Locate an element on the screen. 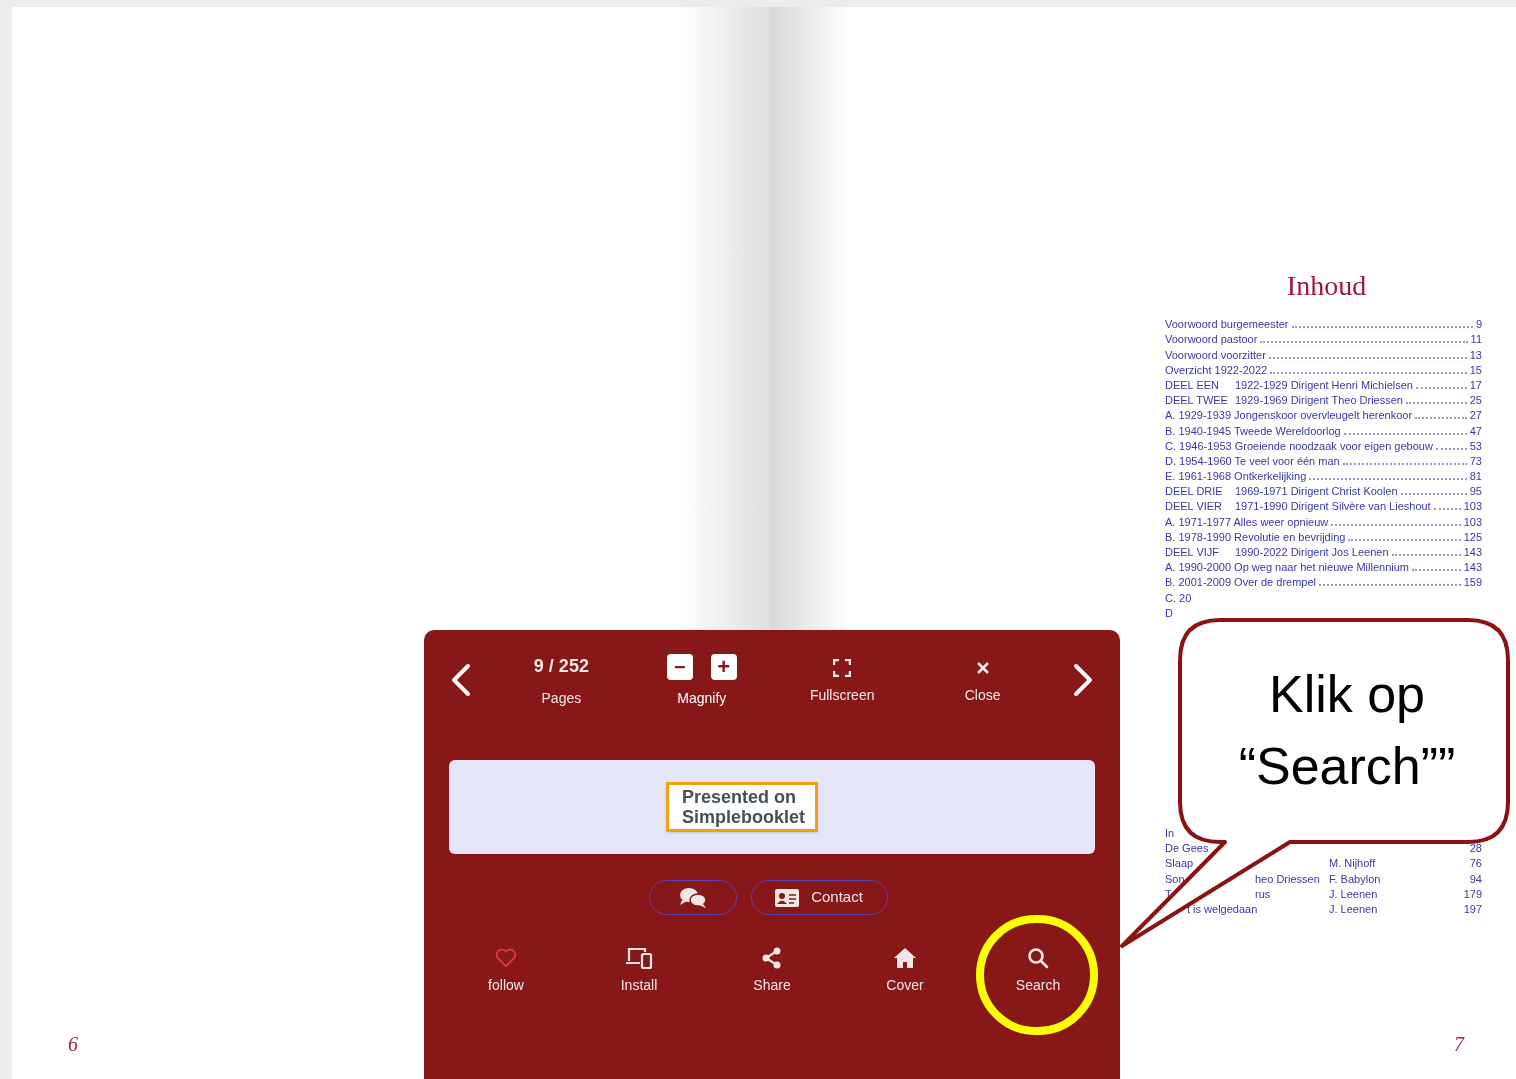 This screenshot has width=1516, height=1079. toc-entry-title: rus is located at coordinates (1263, 893).